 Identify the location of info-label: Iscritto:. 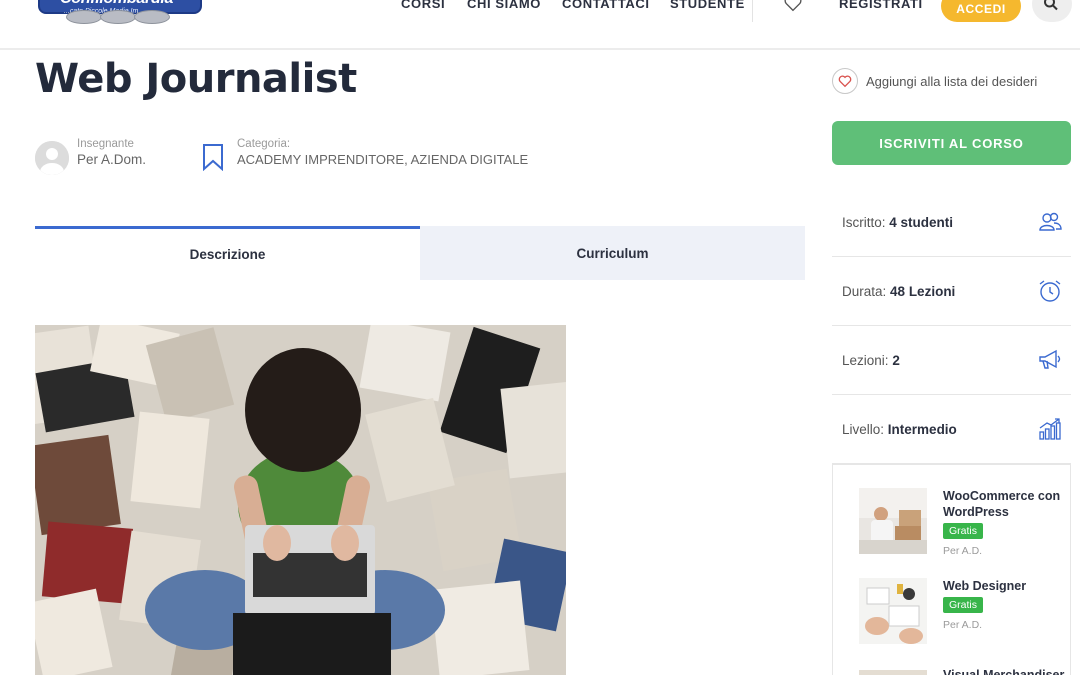
(864, 222).